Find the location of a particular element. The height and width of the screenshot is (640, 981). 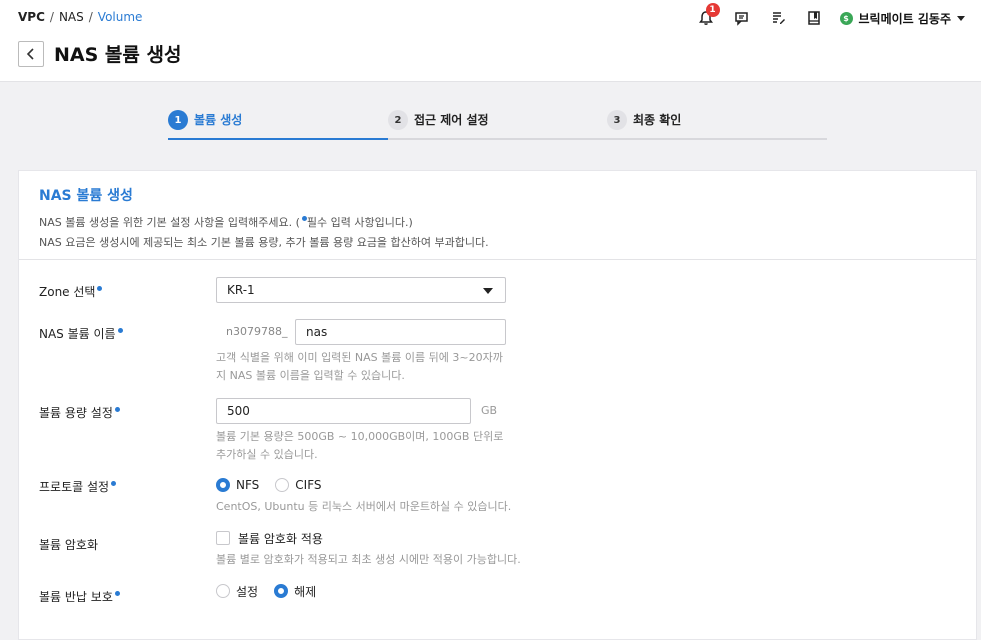

volume-name-label: NAS 볼륨 이름 is located at coordinates (81, 333).